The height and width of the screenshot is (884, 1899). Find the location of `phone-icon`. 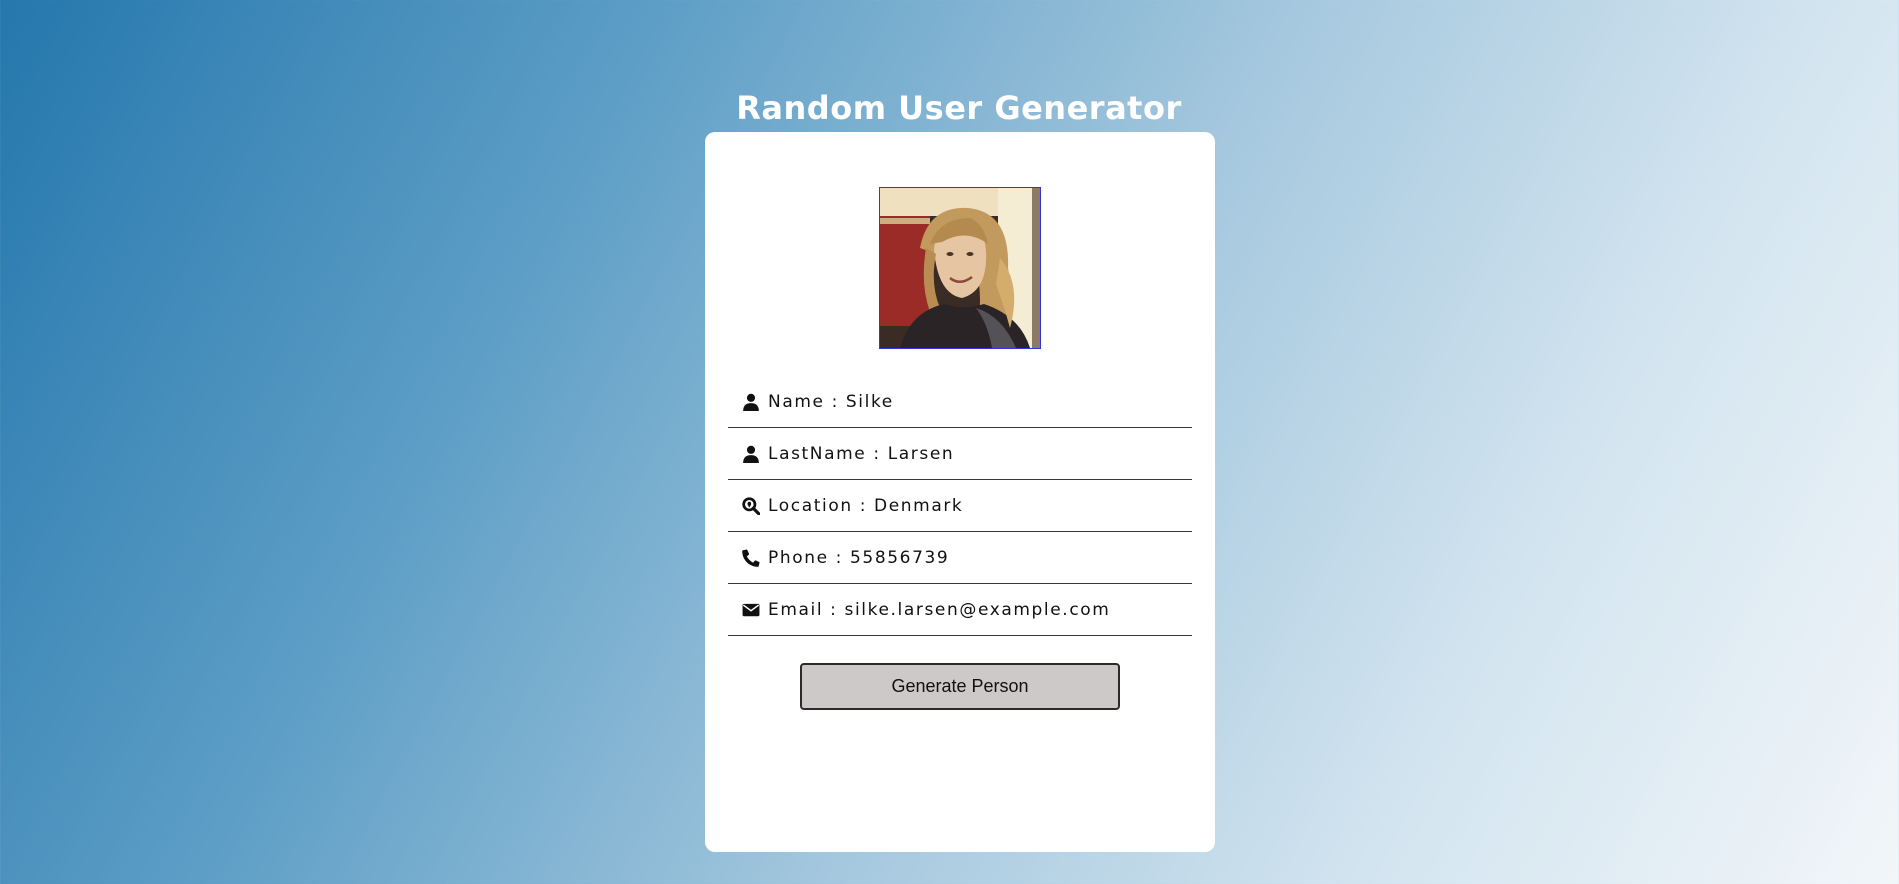

phone-icon is located at coordinates (751, 558).